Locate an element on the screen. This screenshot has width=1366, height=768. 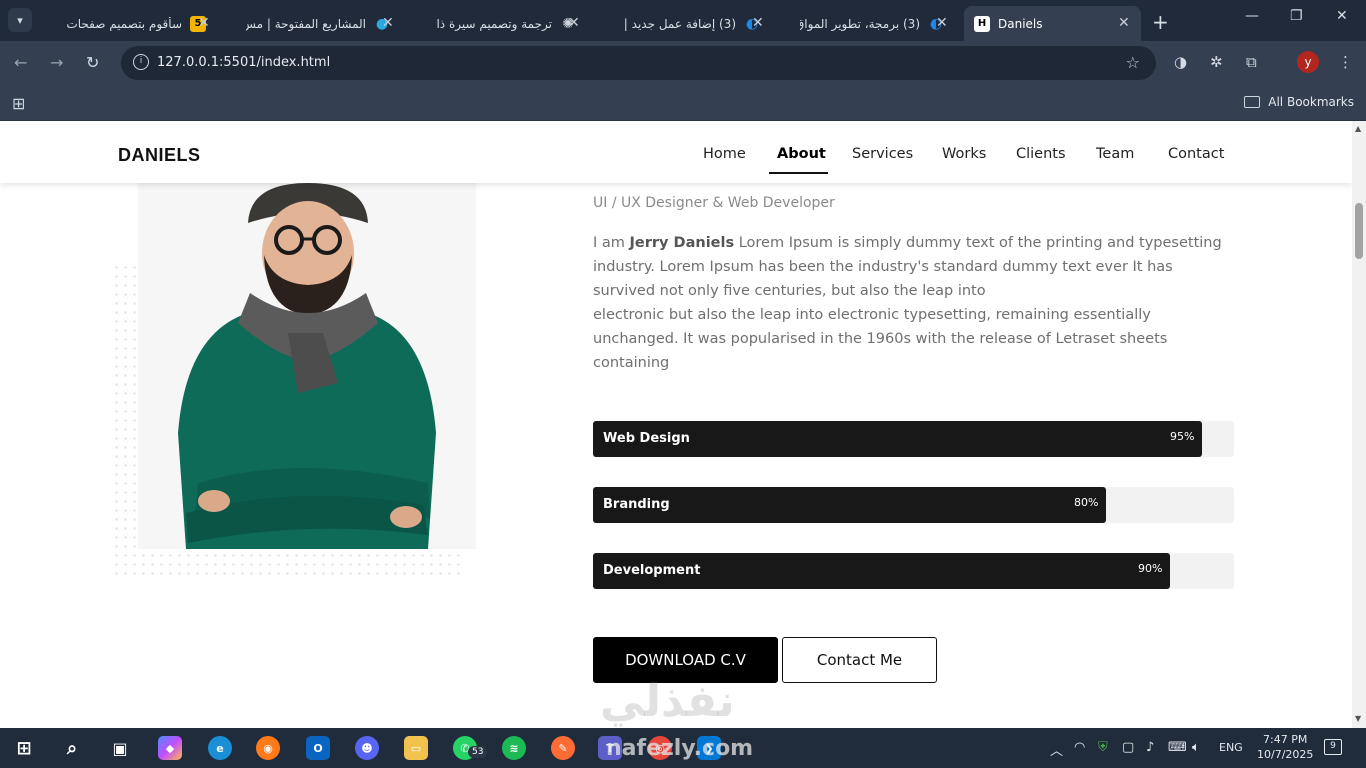
forward-arrow-icon: → is located at coordinates (56, 62).